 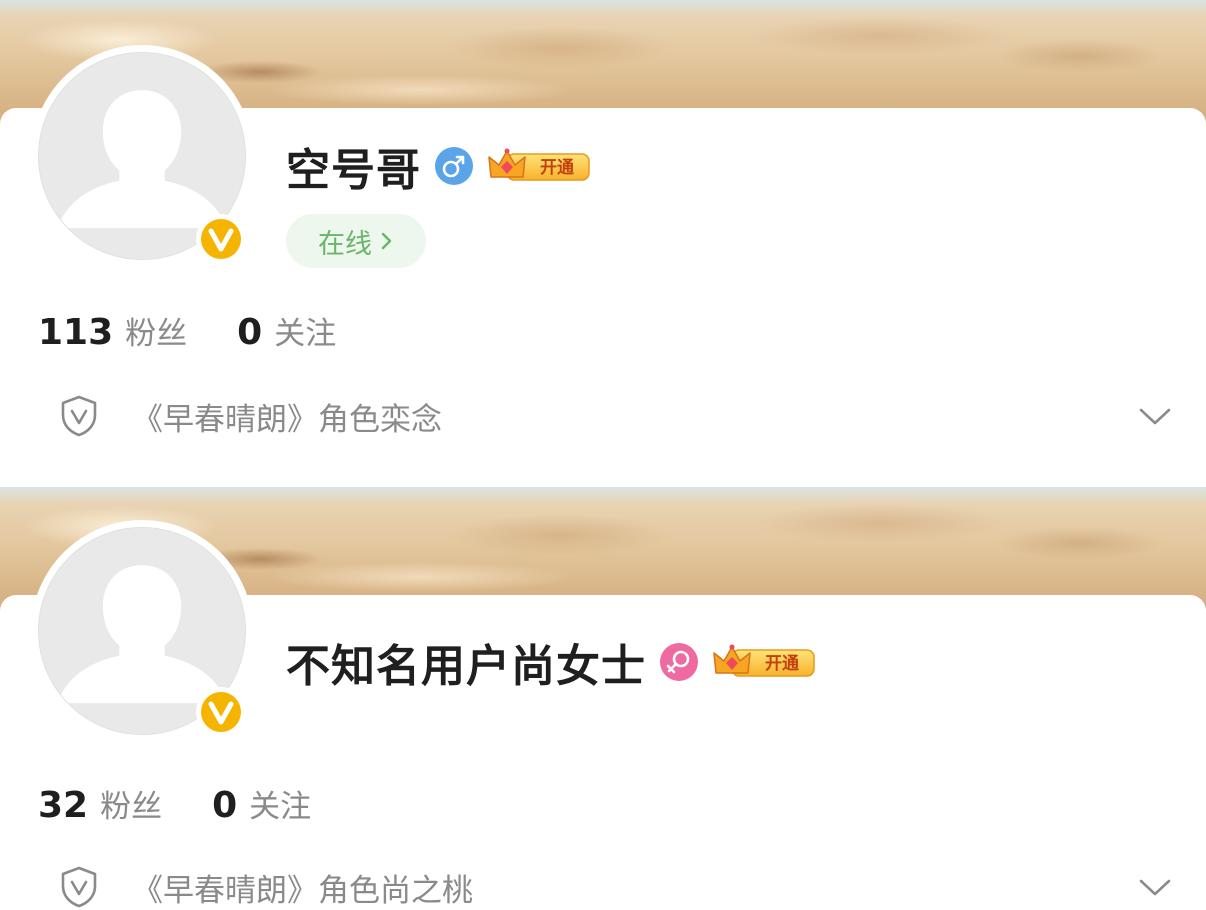 I want to click on role-verification-row: 《早春晴朗》角色尚之桃, so click(x=616, y=886).